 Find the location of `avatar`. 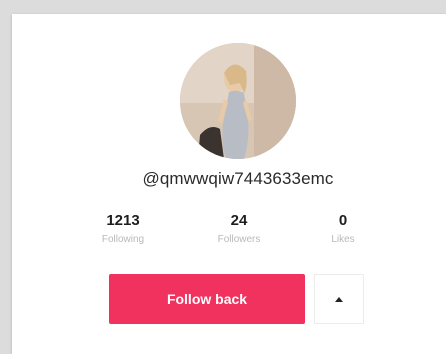

avatar is located at coordinates (238, 101).